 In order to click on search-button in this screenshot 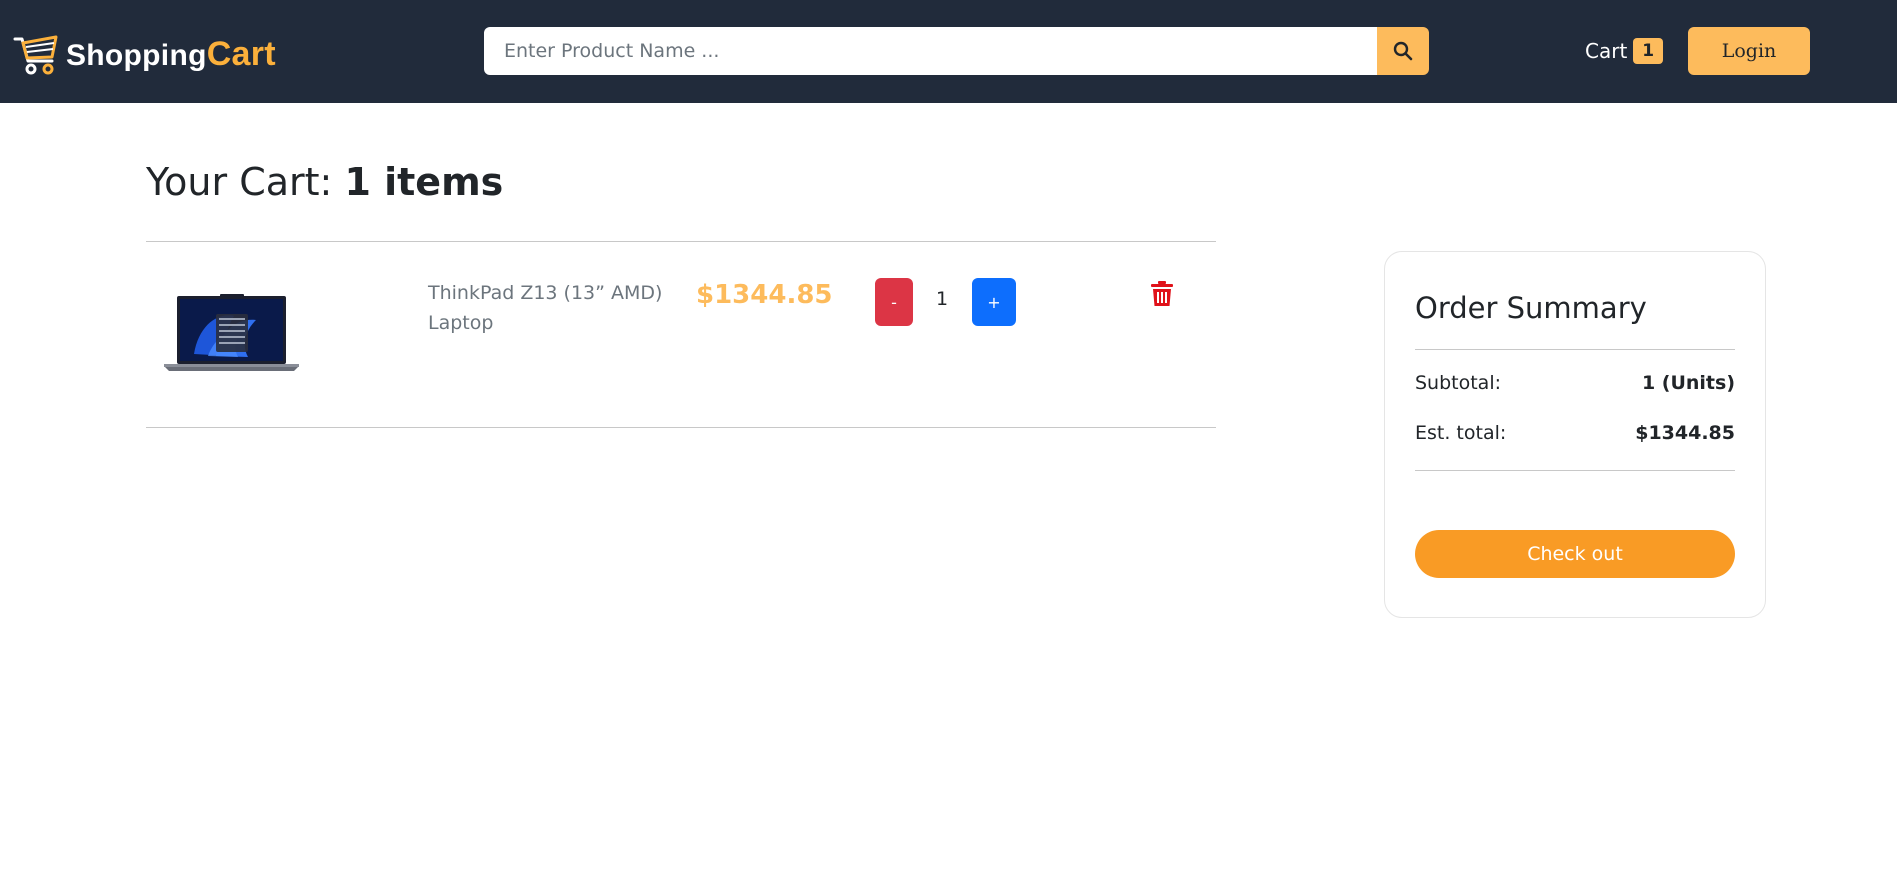, I will do `click(1403, 51)`.